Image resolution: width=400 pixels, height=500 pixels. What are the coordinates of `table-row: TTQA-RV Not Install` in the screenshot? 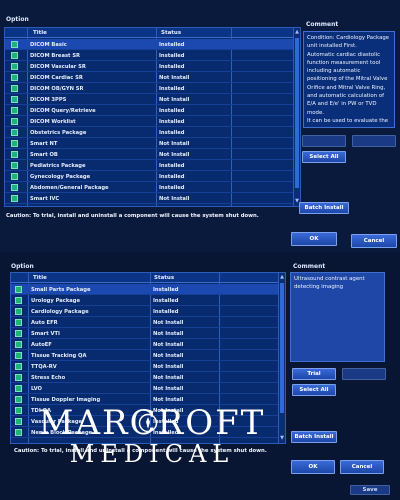 It's located at (144, 366).